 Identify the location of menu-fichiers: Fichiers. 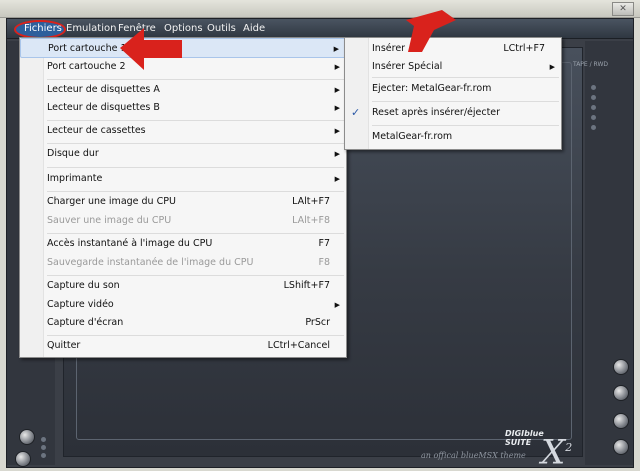
(43, 29).